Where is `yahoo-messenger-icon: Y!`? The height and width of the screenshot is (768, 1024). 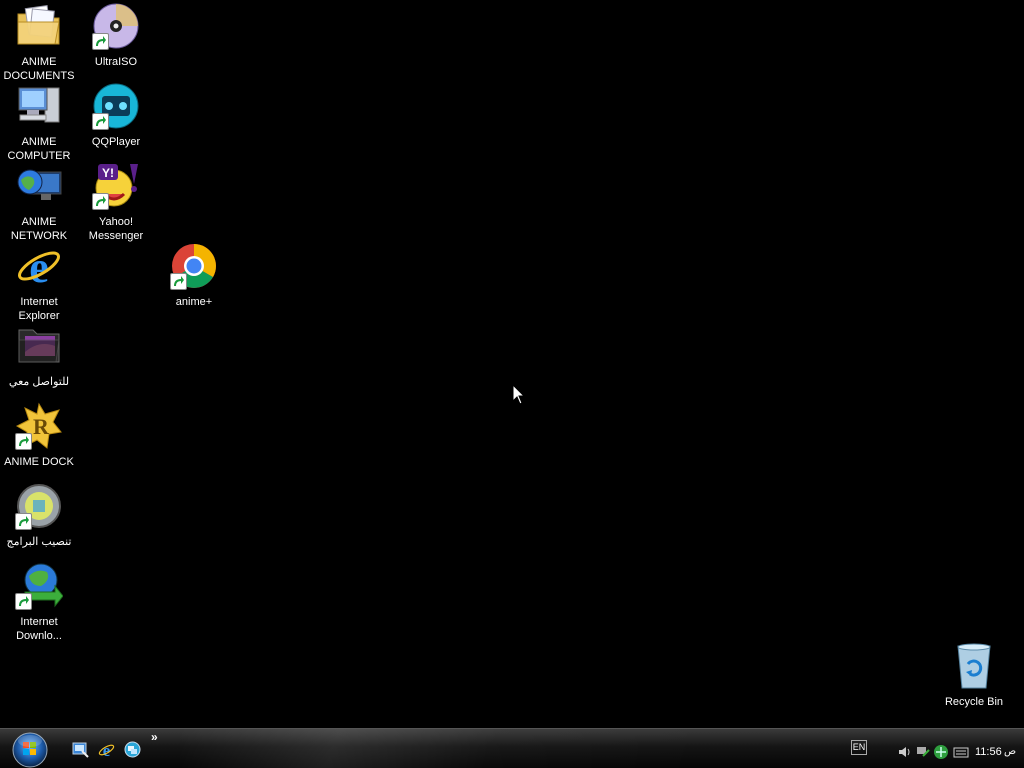
yahoo-messenger-icon: Y! is located at coordinates (116, 186).